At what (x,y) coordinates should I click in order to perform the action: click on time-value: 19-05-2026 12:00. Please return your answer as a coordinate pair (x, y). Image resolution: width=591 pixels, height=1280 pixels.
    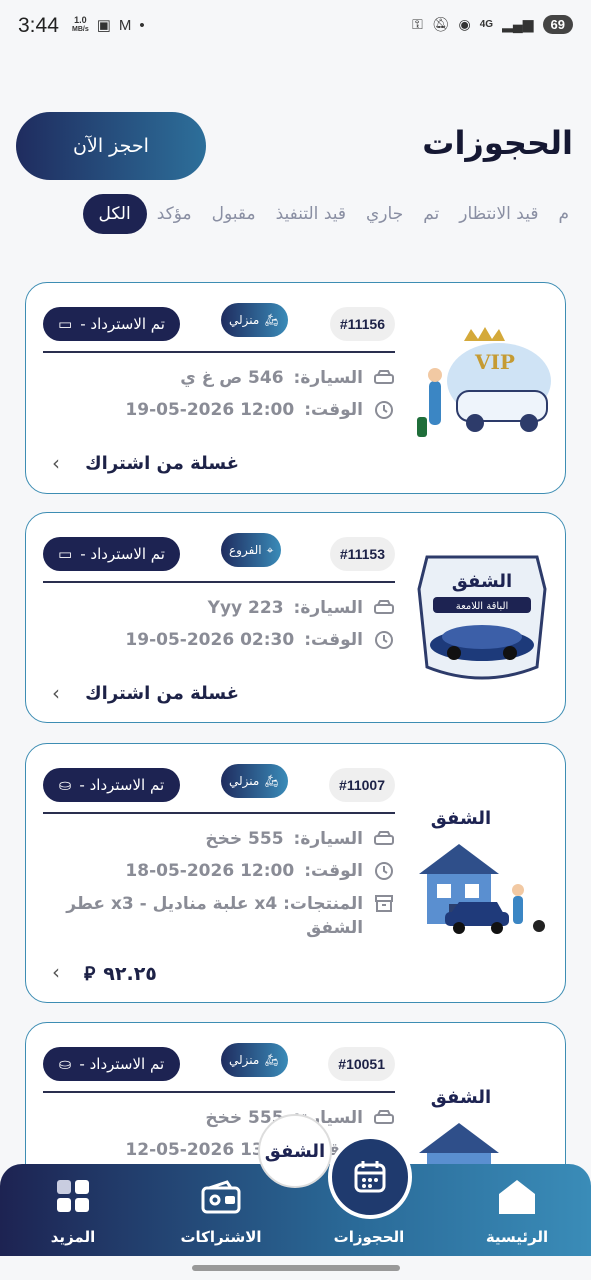
    Looking at the image, I should click on (210, 410).